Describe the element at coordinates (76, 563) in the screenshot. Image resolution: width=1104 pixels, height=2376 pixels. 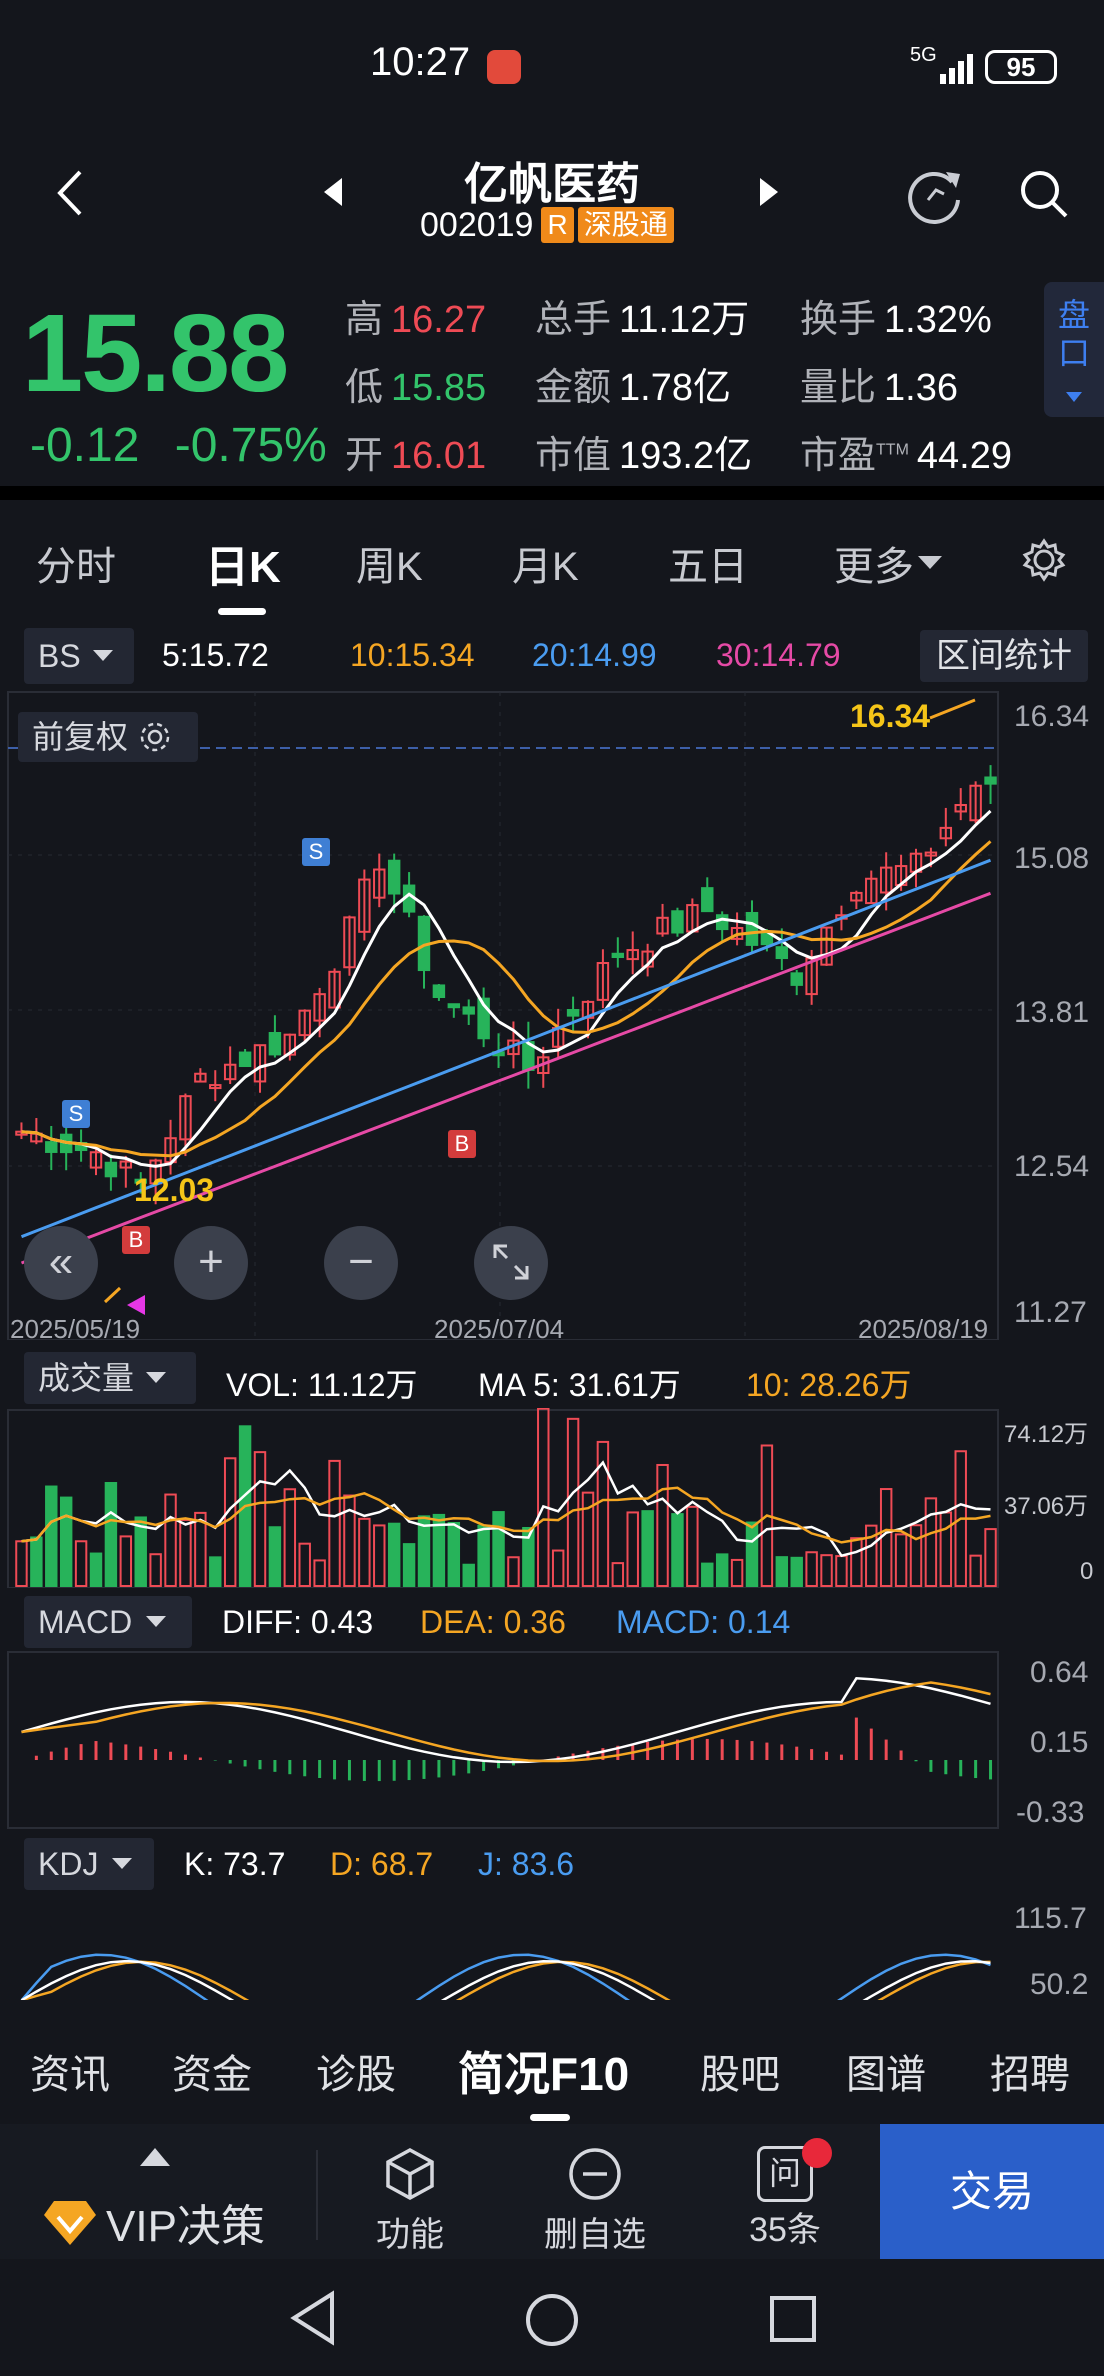
I see `tab-intraday: 分时` at that location.